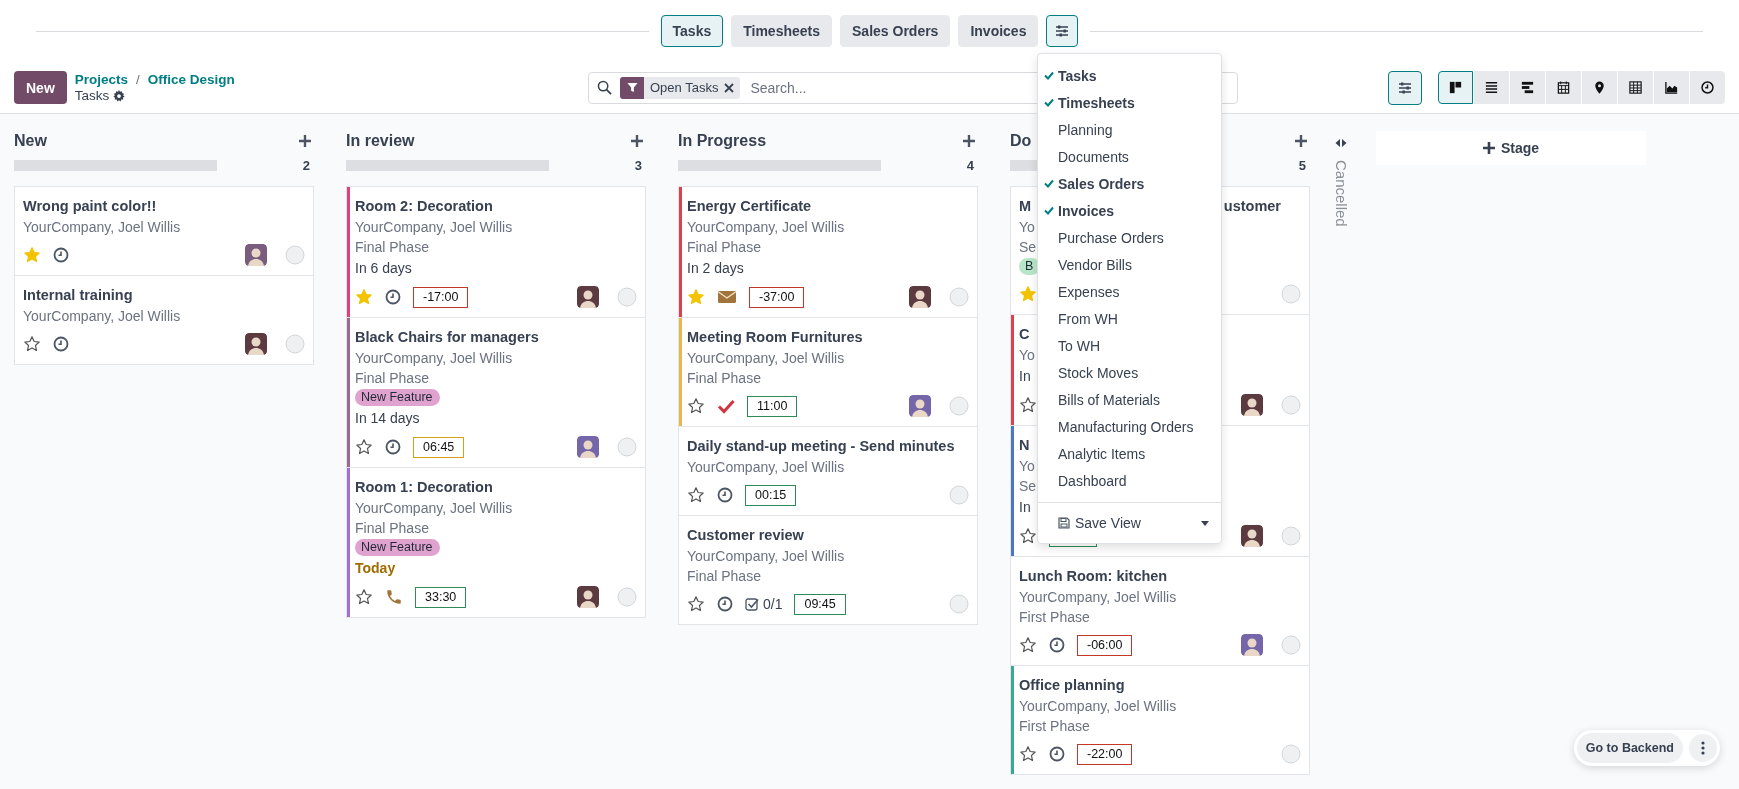 This screenshot has width=1739, height=789. Describe the element at coordinates (1129, 426) in the screenshot. I see `menu-item: Manufacturing Orders` at that location.